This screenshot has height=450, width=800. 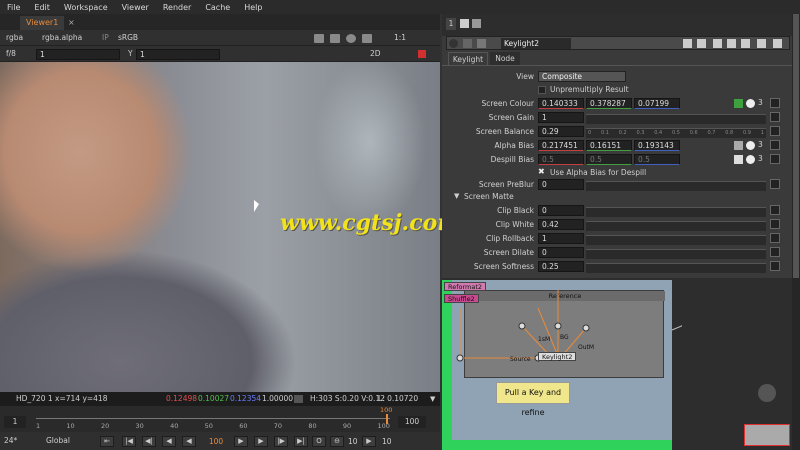 What do you see at coordinates (561, 238) in the screenshot?
I see `clip-rollback-field: 1` at bounding box center [561, 238].